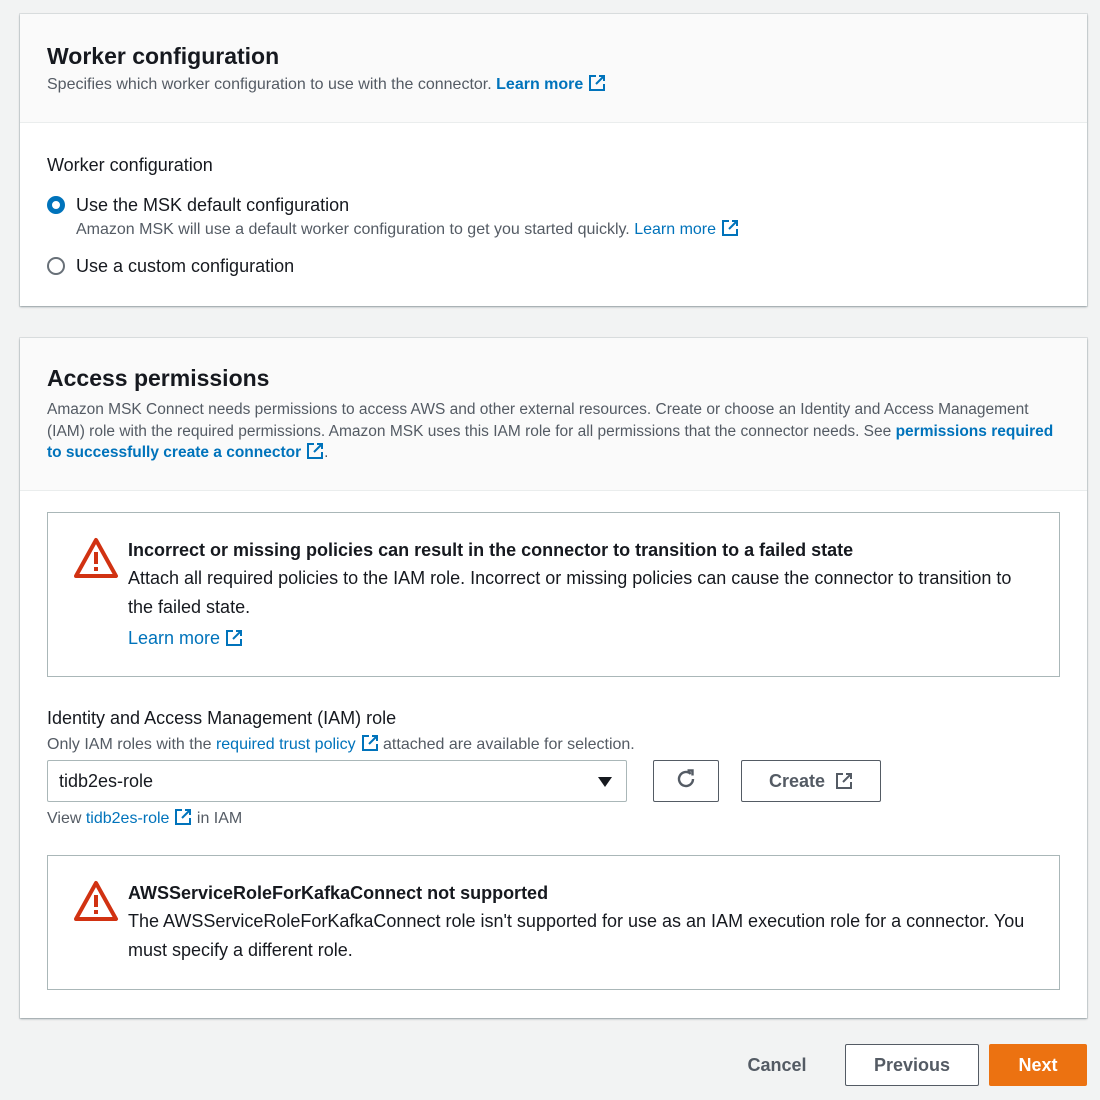 The width and height of the screenshot is (1100, 1100). What do you see at coordinates (605, 782) in the screenshot?
I see `caret-down-icon` at bounding box center [605, 782].